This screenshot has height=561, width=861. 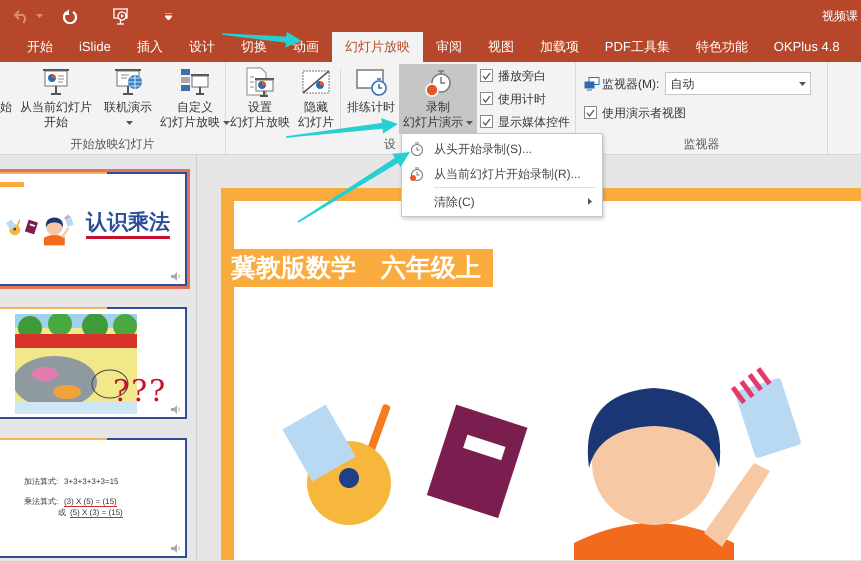 What do you see at coordinates (448, 47) in the screenshot?
I see `ribbon-tab: 审阅` at bounding box center [448, 47].